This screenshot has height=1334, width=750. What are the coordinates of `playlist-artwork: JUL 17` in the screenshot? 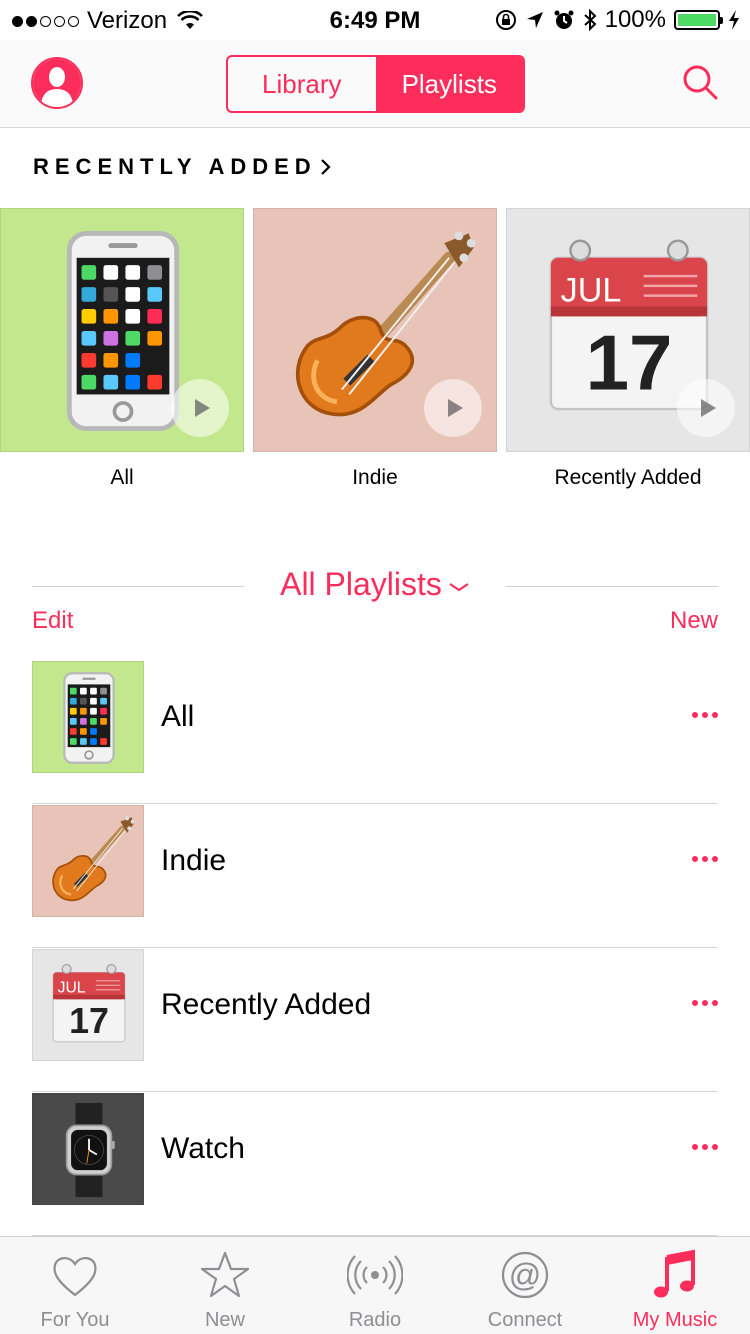 It's located at (628, 330).